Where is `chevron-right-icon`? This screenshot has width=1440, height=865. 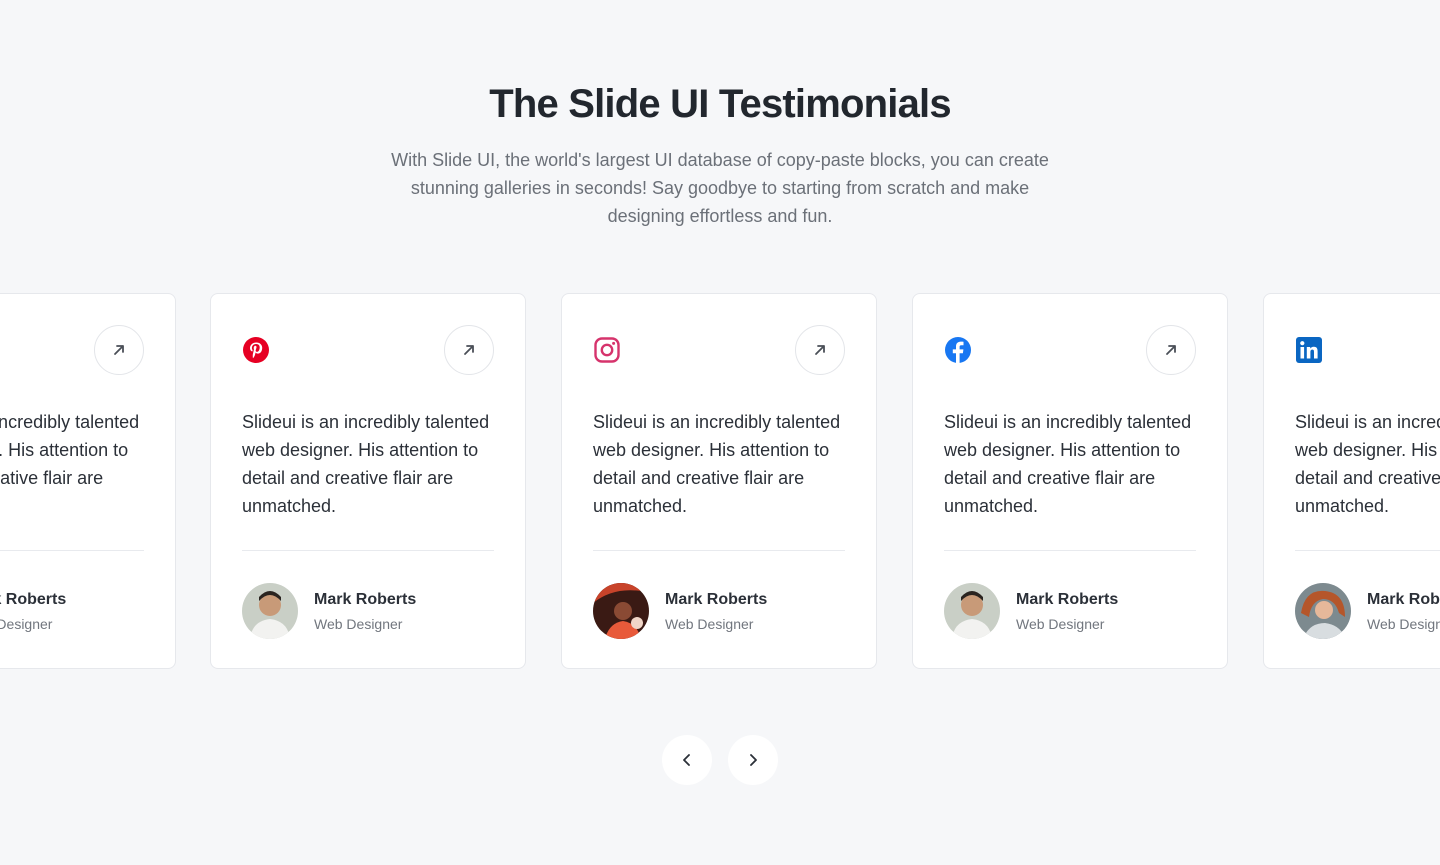
chevron-right-icon is located at coordinates (753, 760).